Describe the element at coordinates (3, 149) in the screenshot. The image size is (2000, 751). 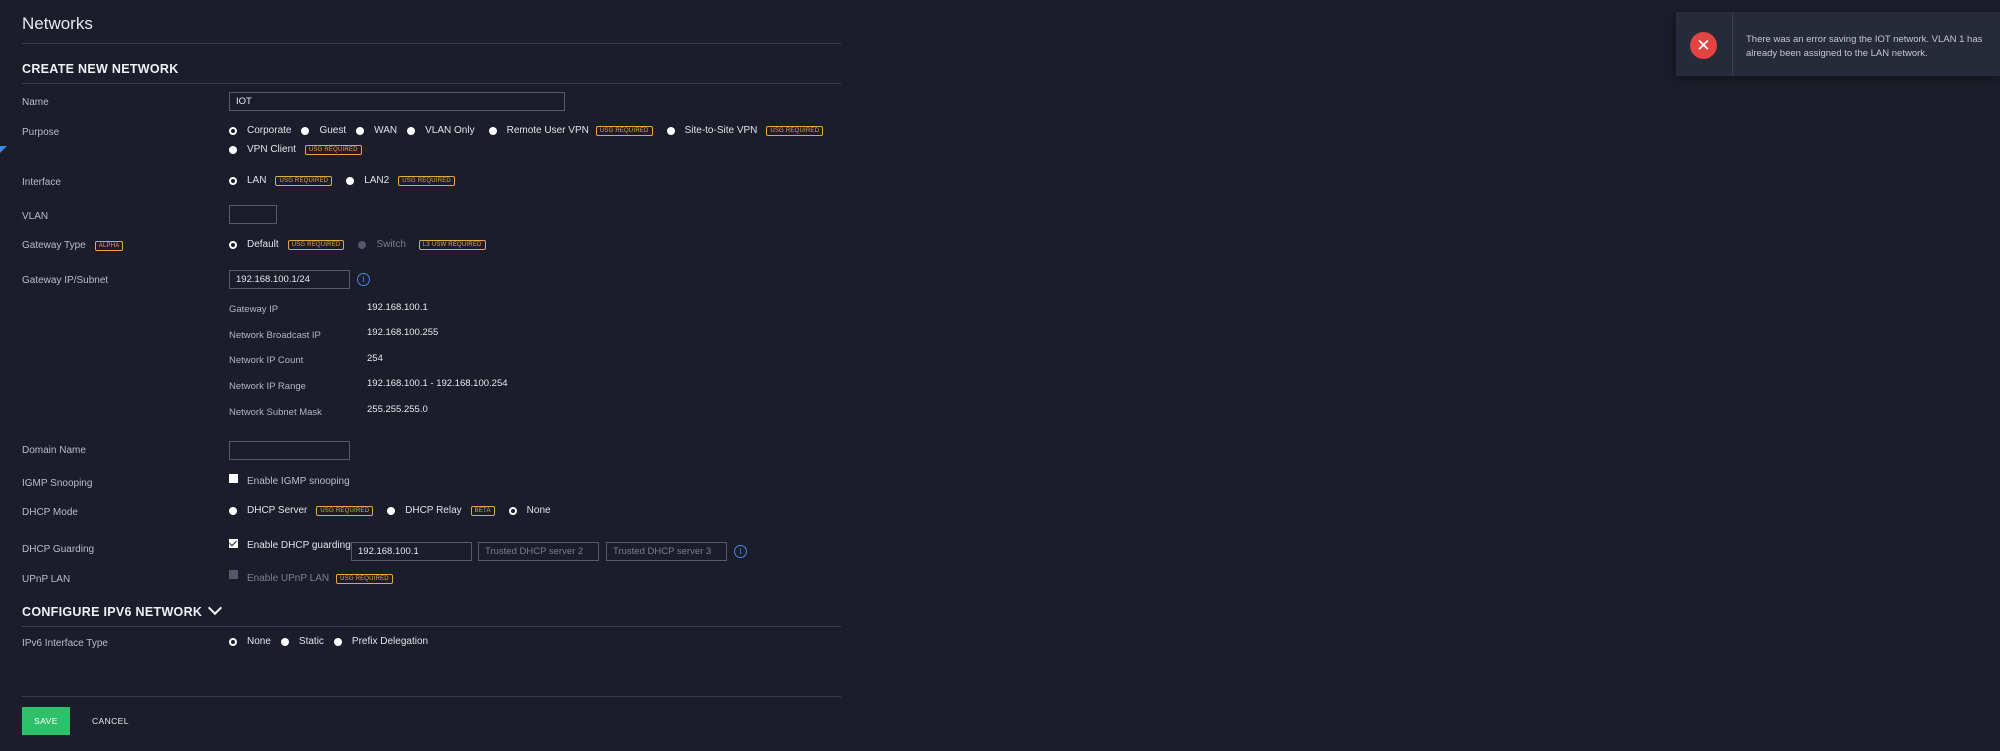
I see `active-indicator` at that location.